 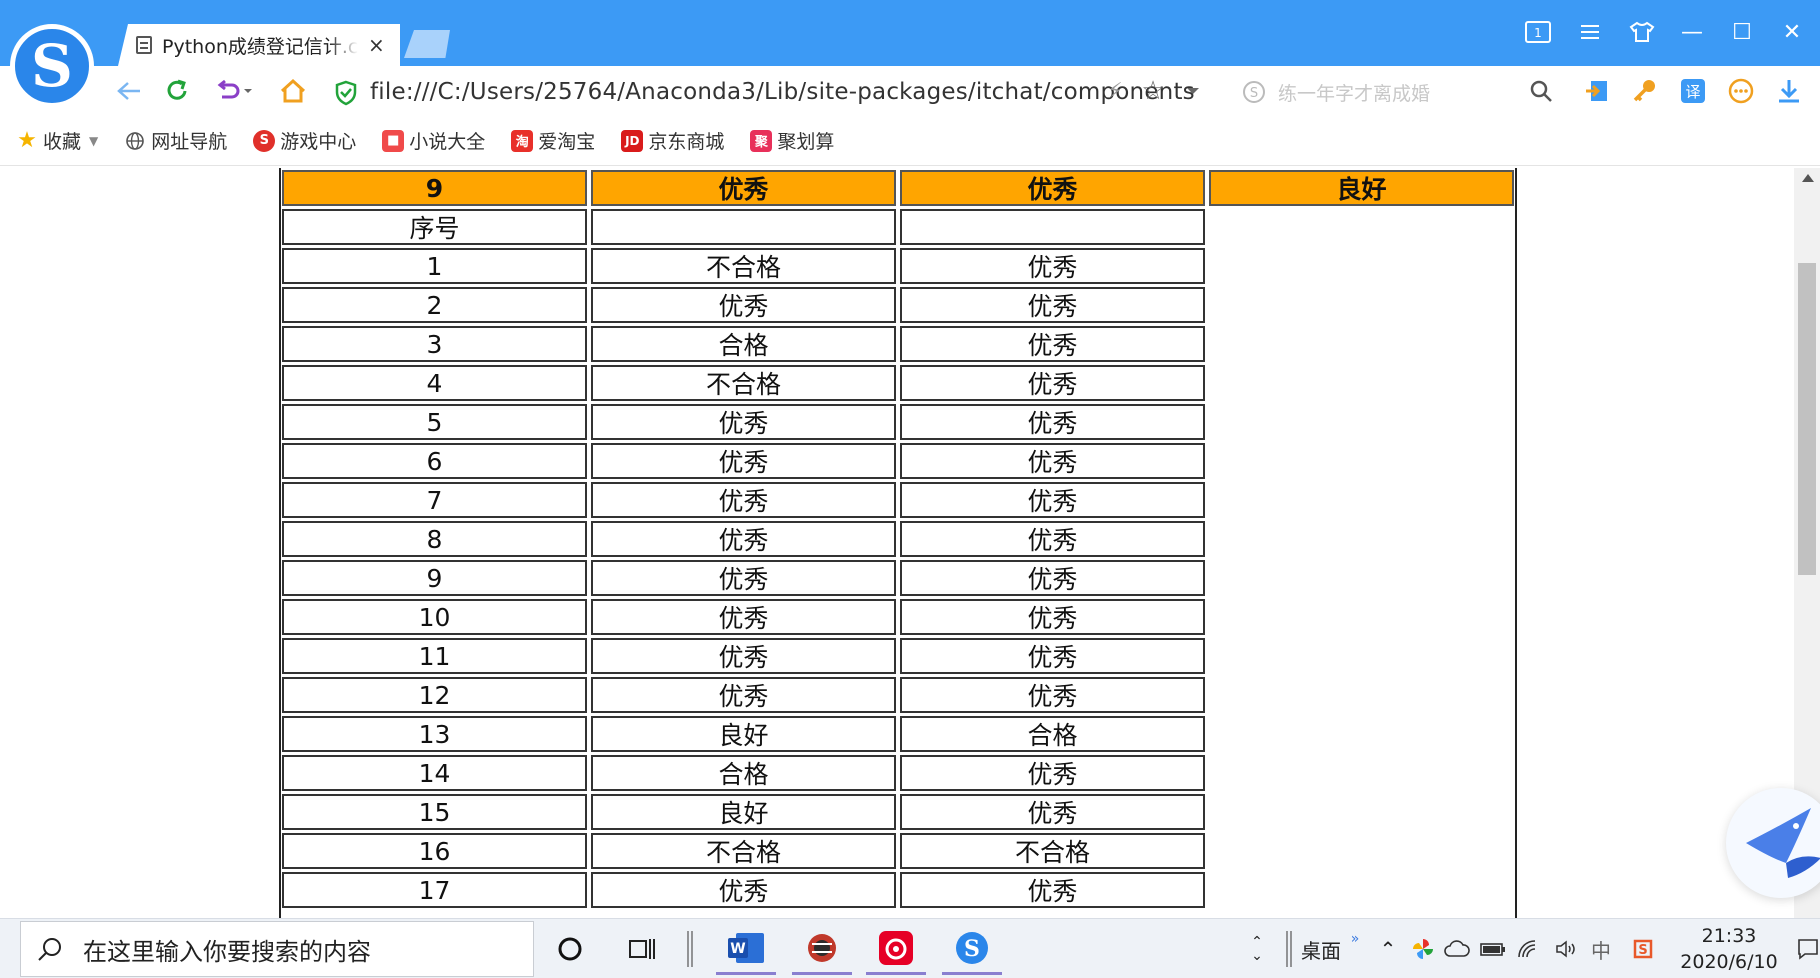 I want to click on table-cell: 7, so click(x=434, y=500).